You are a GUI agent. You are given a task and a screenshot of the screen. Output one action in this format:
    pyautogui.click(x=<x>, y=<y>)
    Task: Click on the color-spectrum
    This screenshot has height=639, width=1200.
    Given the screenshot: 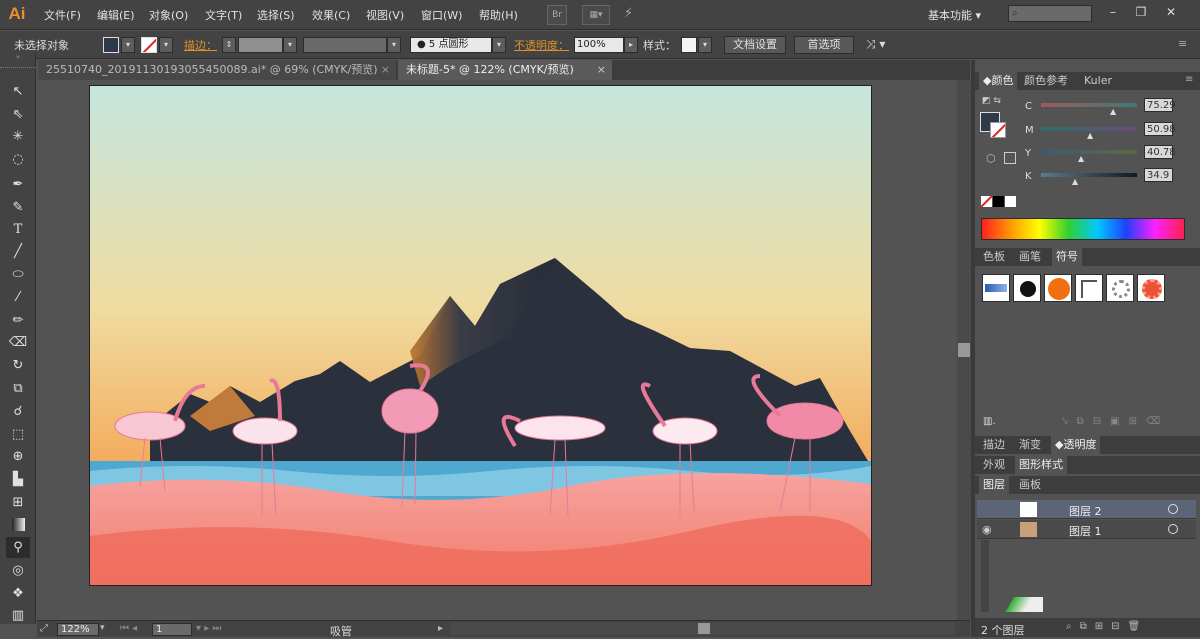 What is the action you would take?
    pyautogui.click(x=1083, y=229)
    